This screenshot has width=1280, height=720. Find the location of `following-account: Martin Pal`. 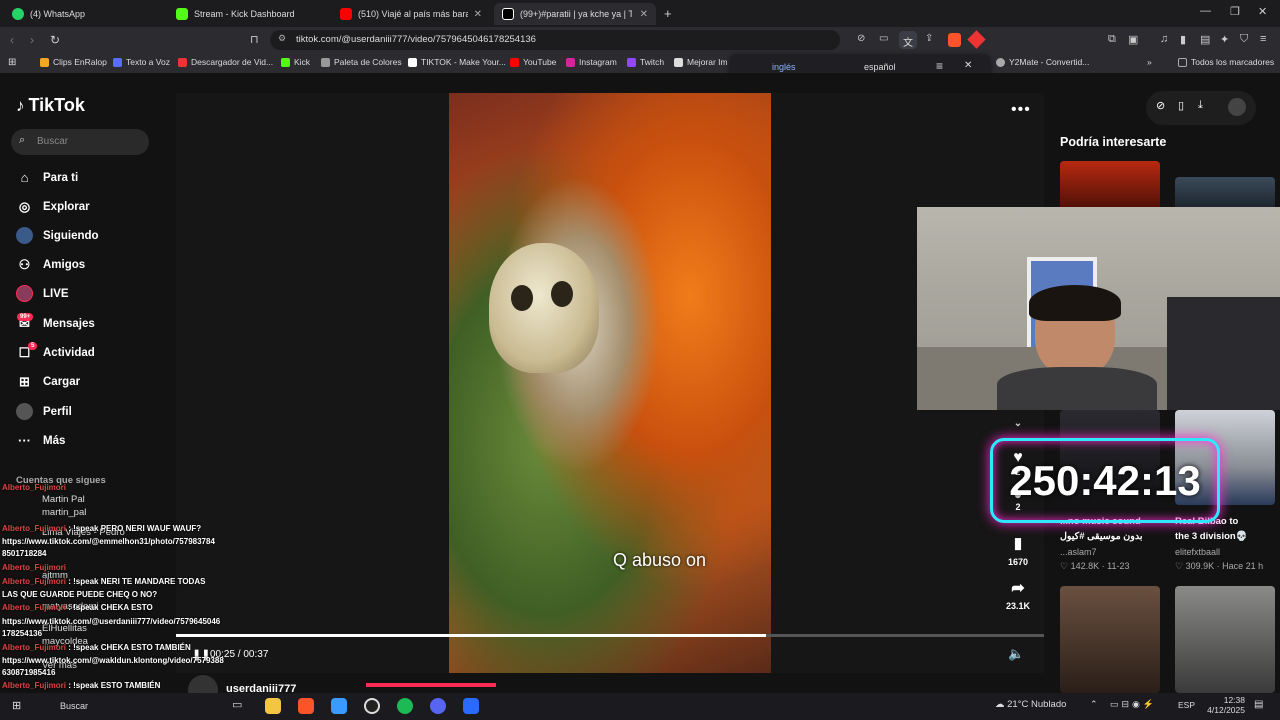

following-account: Martin Pal is located at coordinates (63, 499).